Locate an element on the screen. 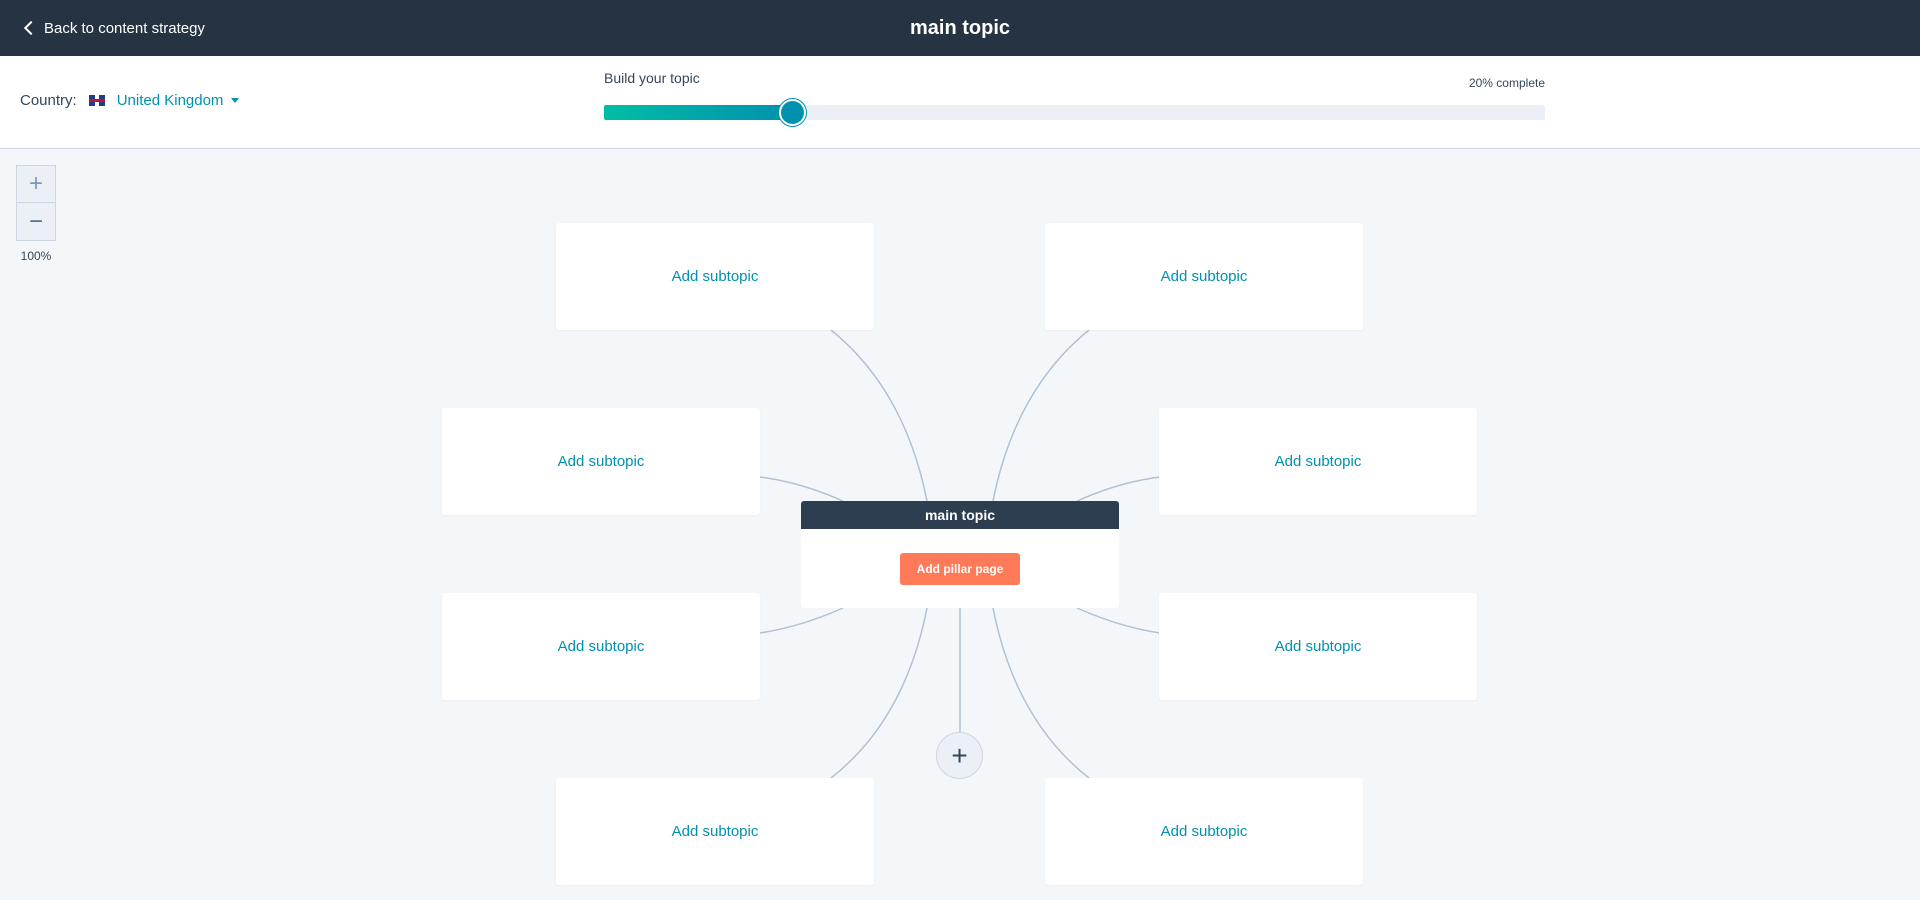 This screenshot has height=900, width=1920. chevron-left-icon is located at coordinates (31, 28).